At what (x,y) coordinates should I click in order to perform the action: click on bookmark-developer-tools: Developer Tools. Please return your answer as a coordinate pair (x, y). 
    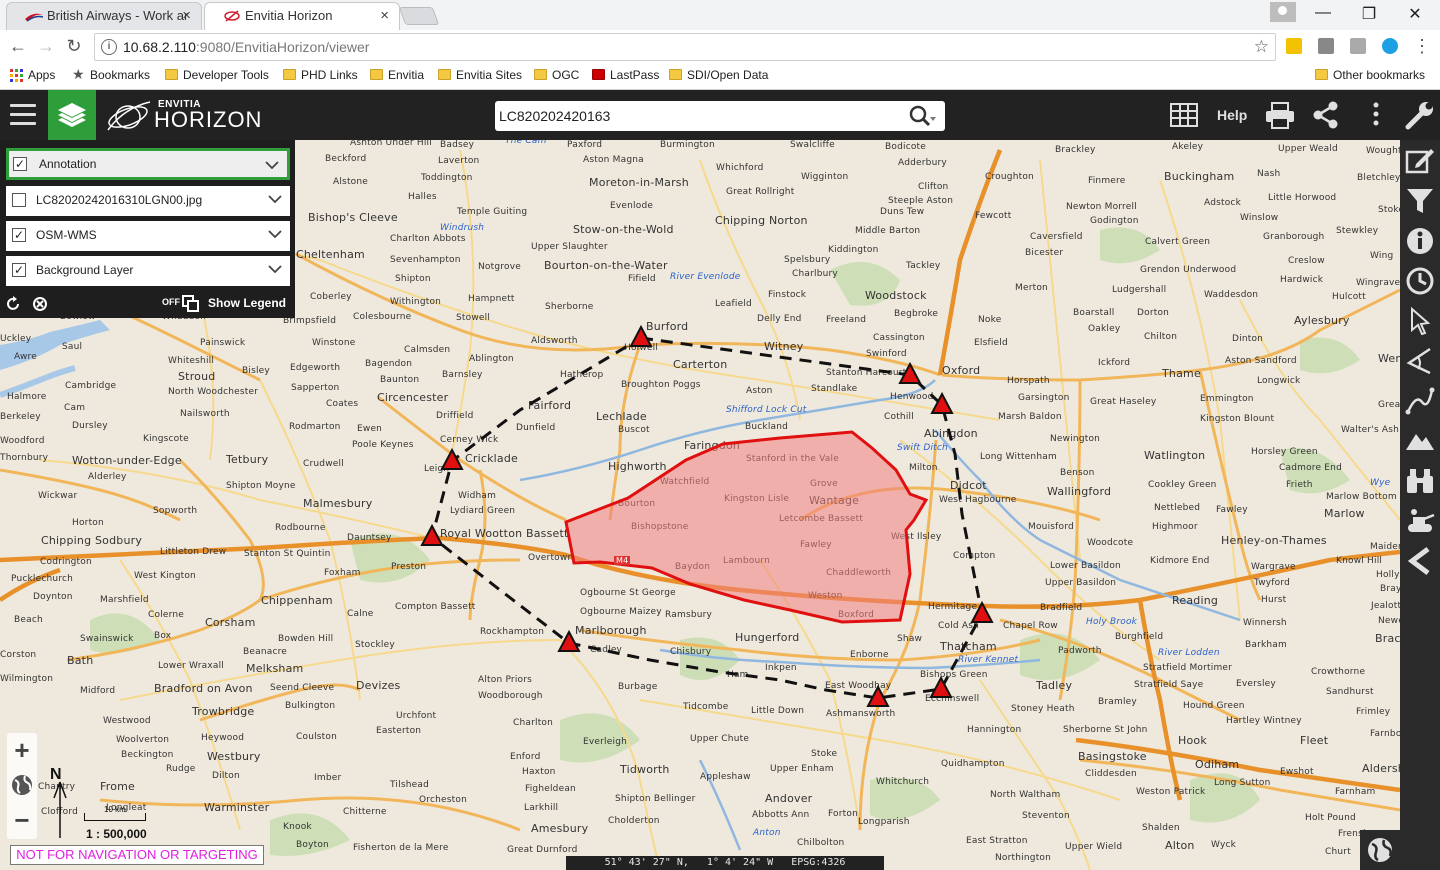
    Looking at the image, I should click on (217, 75).